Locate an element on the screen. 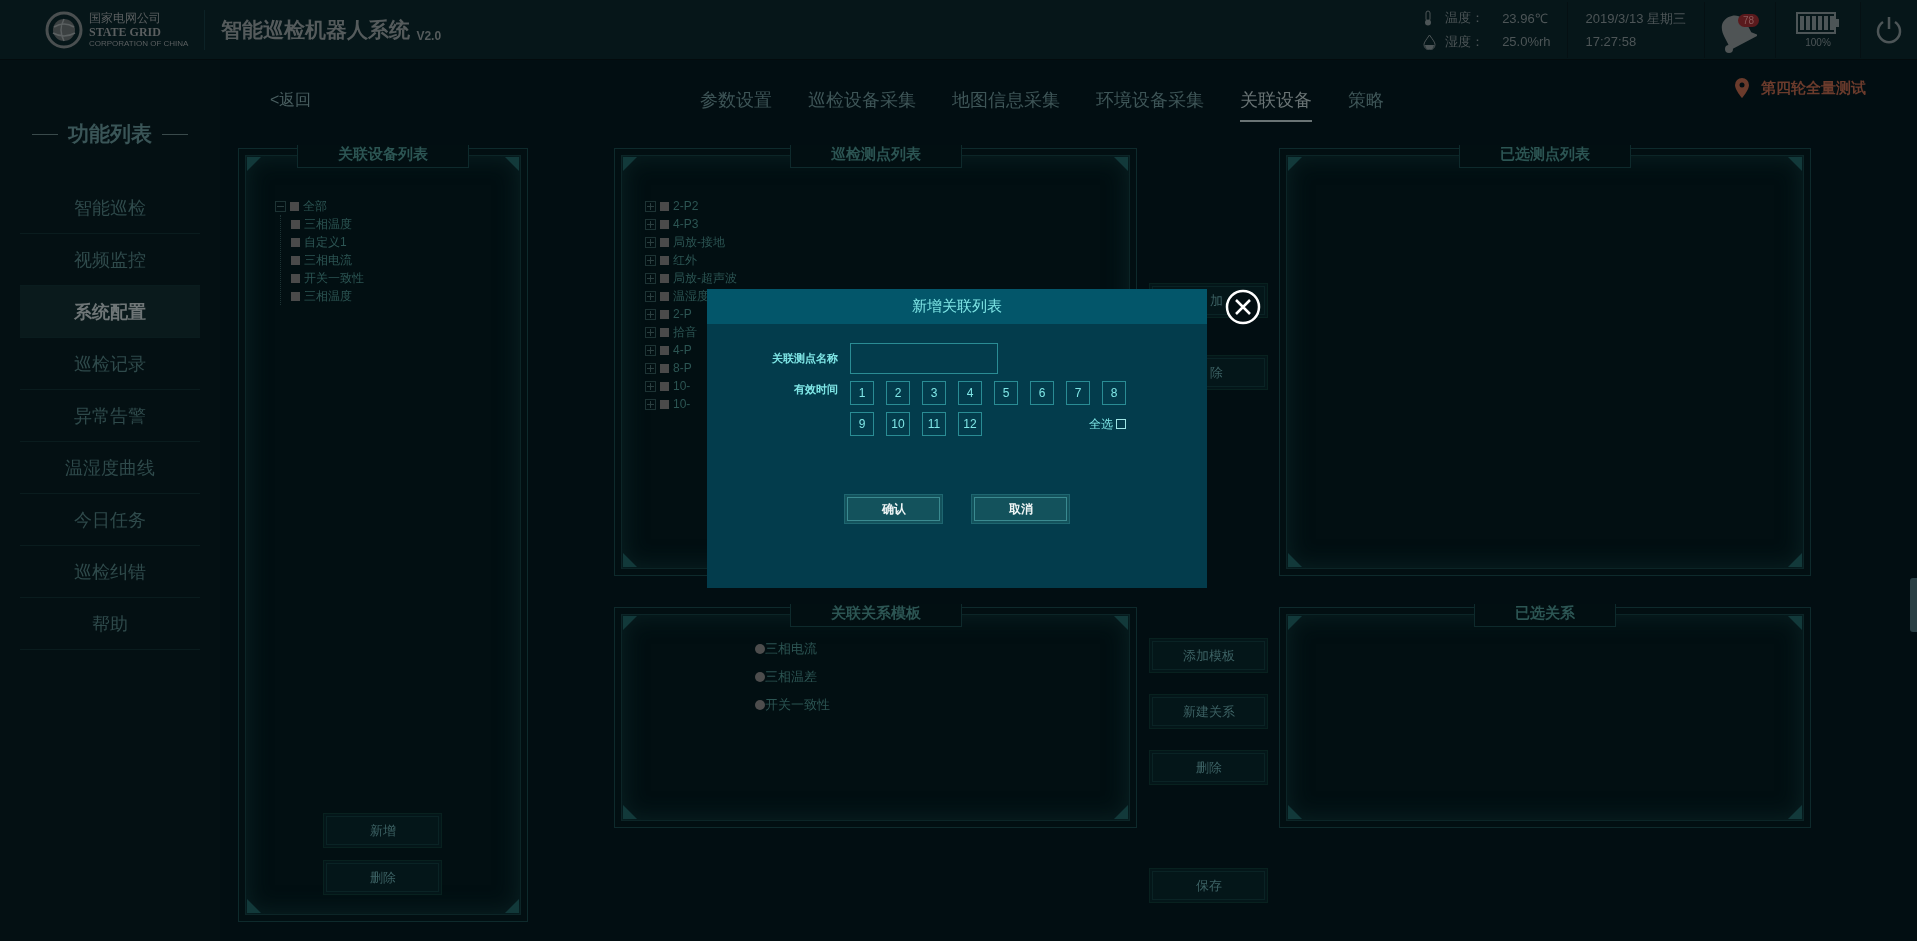 The image size is (1917, 941). location-pin-icon is located at coordinates (1742, 88).